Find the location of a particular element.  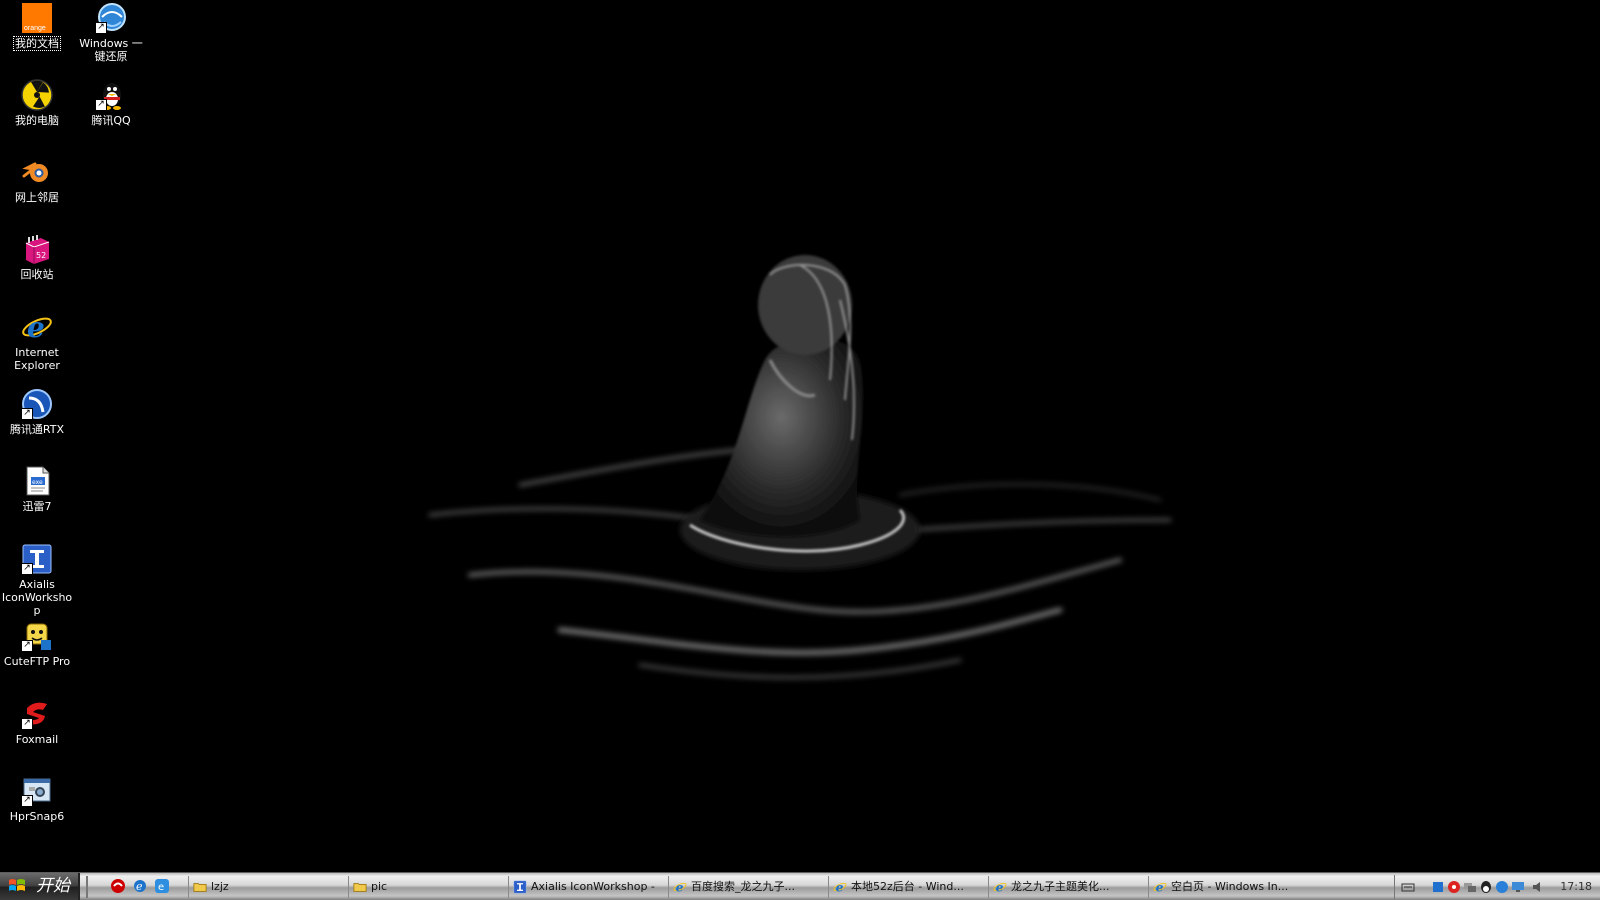

blender-icon is located at coordinates (37, 172).